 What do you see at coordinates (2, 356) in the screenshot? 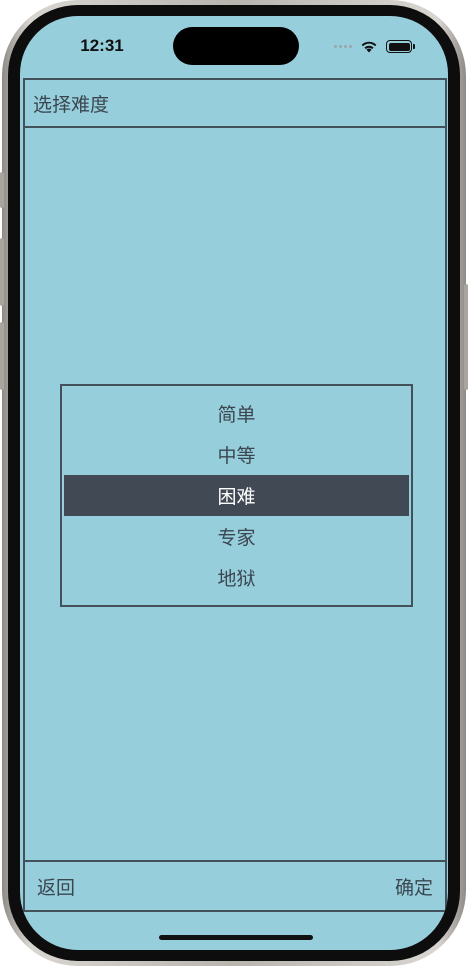
I see `side-button-volume-down` at bounding box center [2, 356].